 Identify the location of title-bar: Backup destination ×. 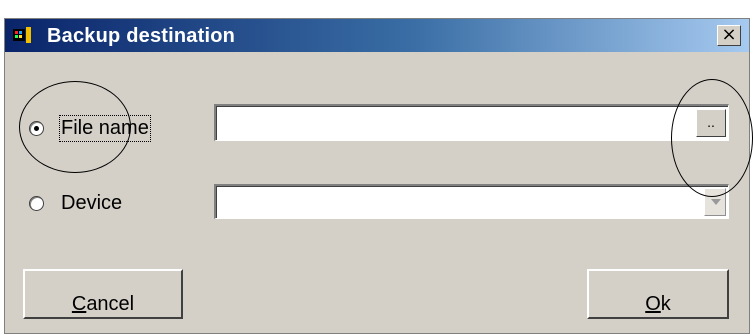
(377, 35).